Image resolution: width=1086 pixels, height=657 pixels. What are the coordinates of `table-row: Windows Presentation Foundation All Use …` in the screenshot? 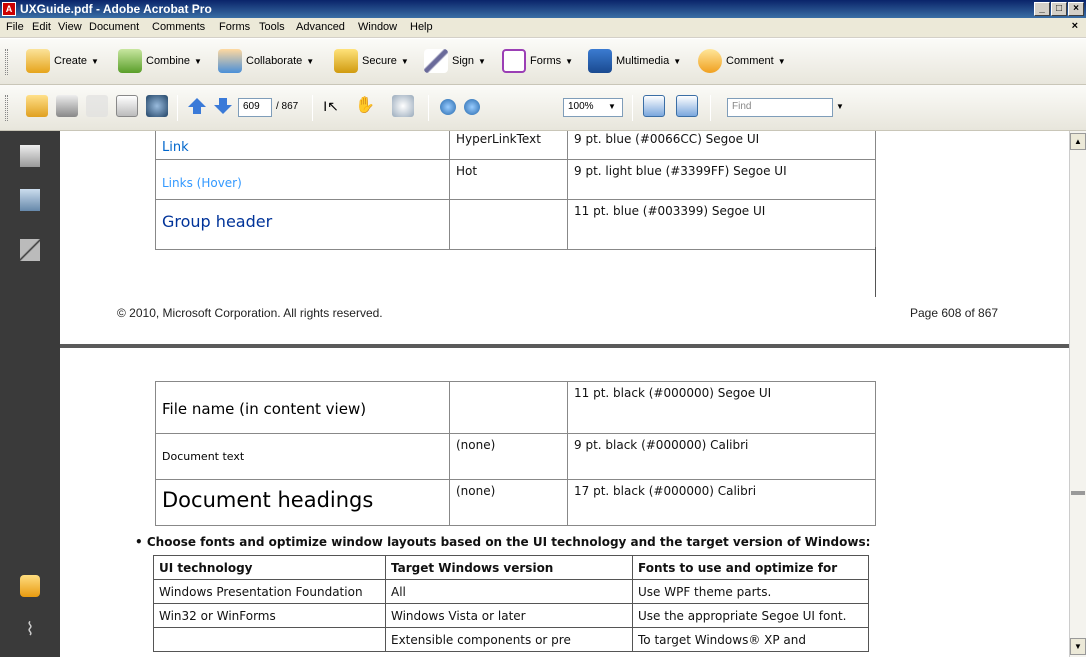 It's located at (511, 591).